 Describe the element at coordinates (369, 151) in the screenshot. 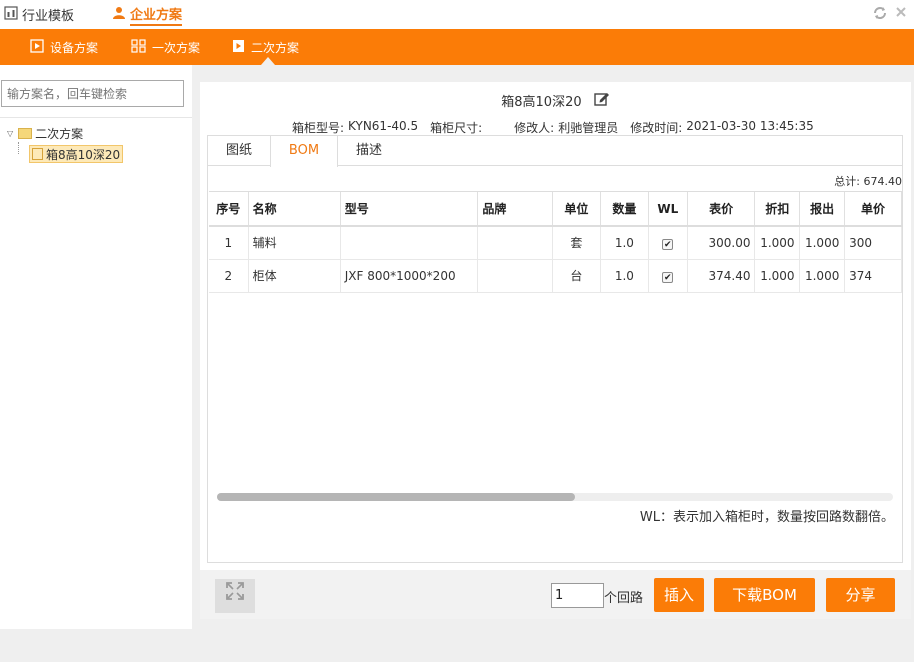

I see `tab-description: 描述` at that location.